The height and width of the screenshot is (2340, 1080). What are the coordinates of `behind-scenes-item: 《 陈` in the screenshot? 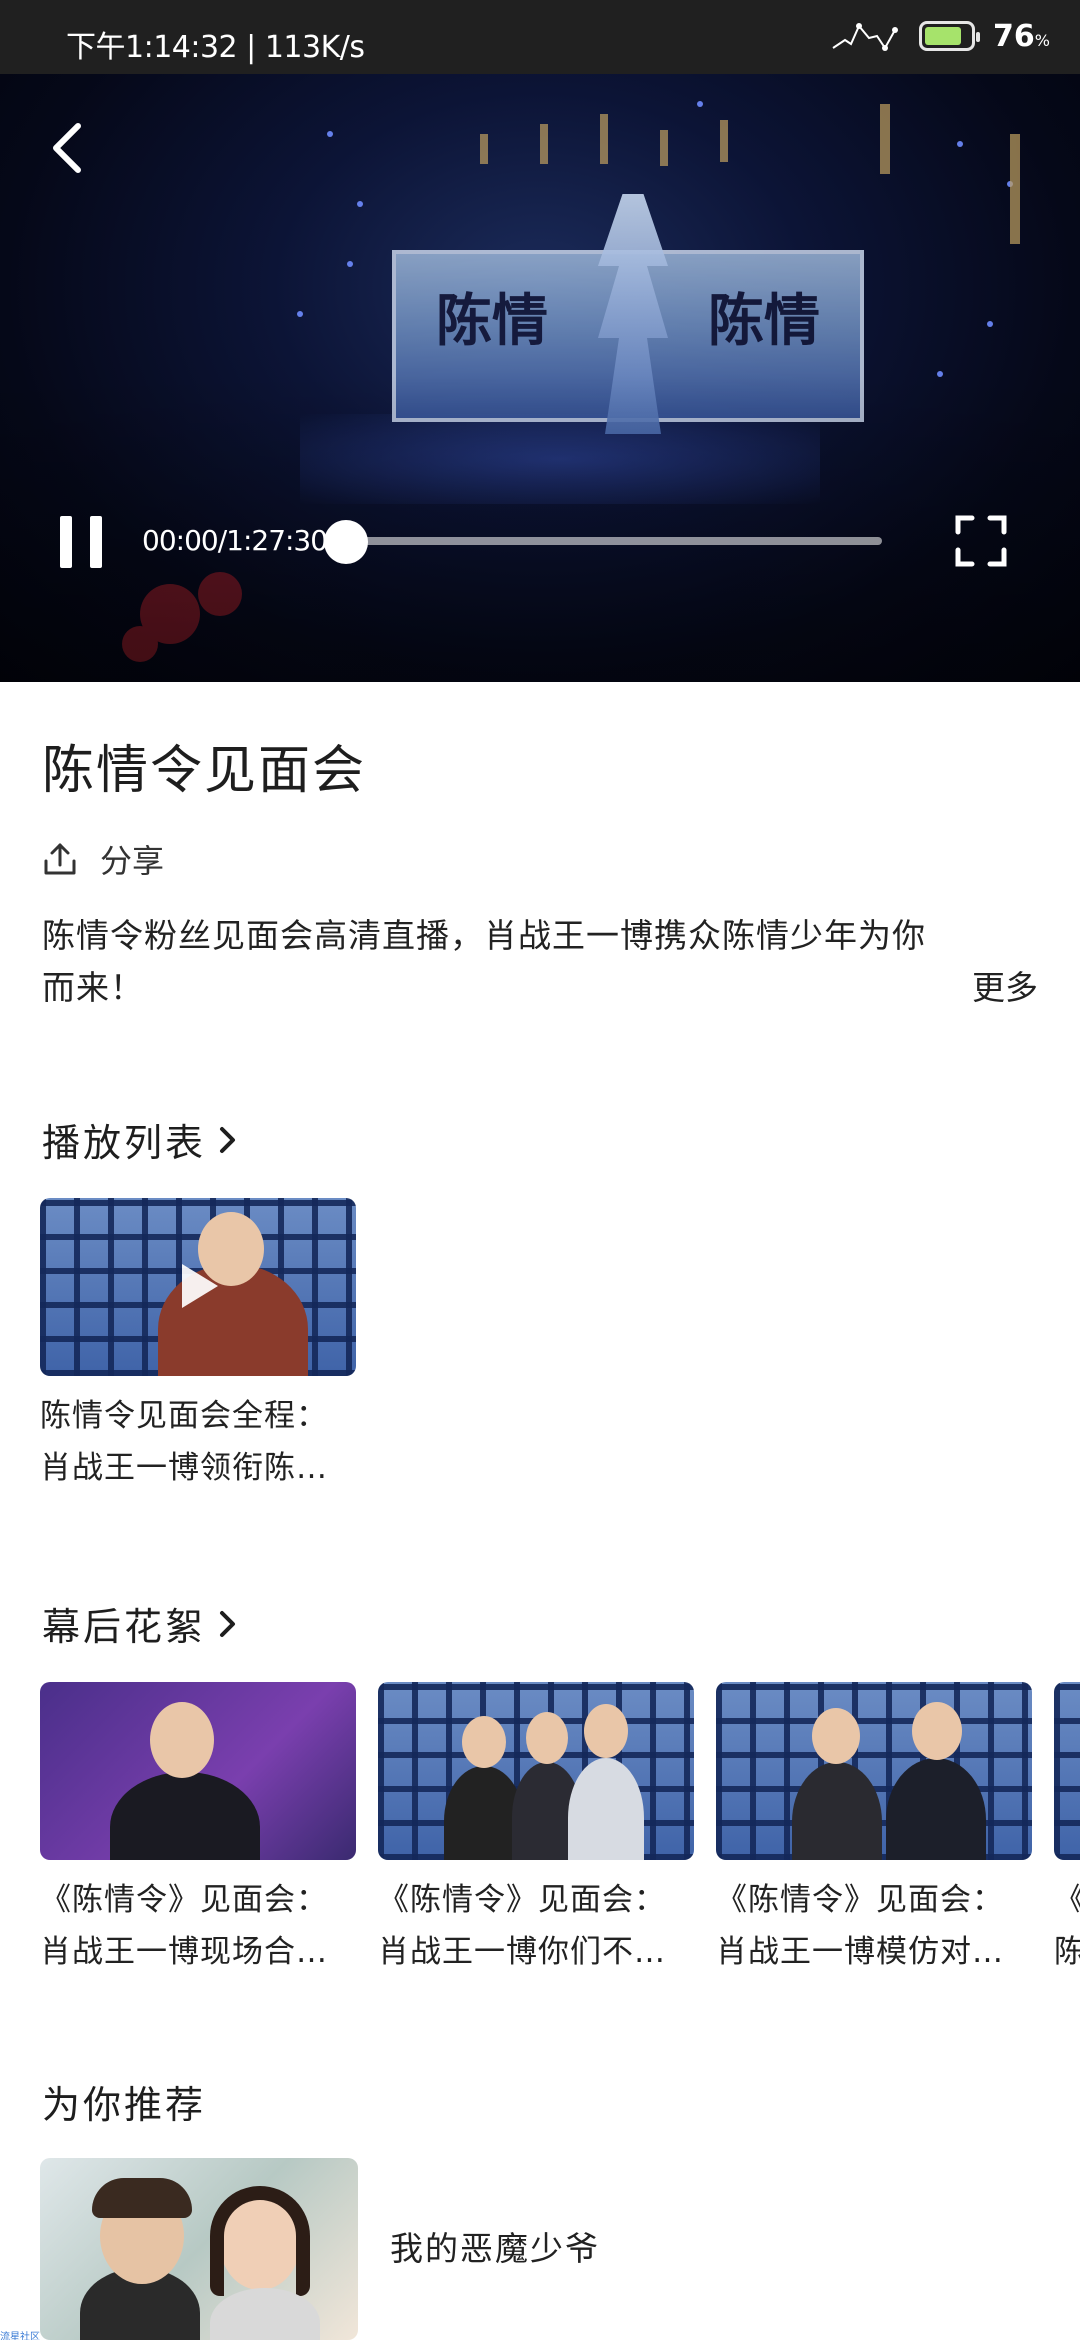 It's located at (1067, 1830).